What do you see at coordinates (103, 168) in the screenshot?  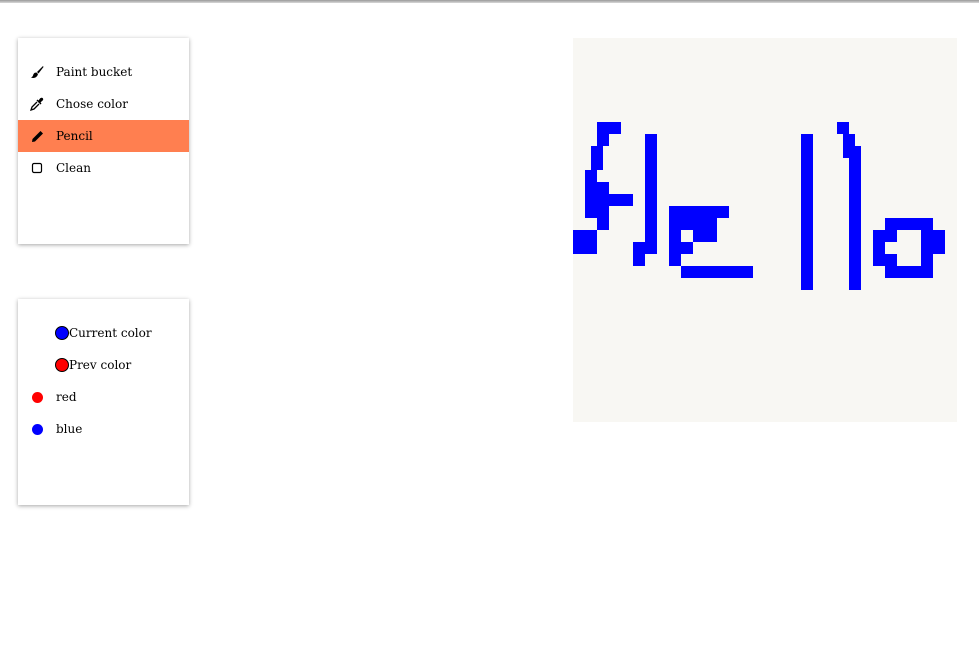 I see `tool-clean: Clean` at bounding box center [103, 168].